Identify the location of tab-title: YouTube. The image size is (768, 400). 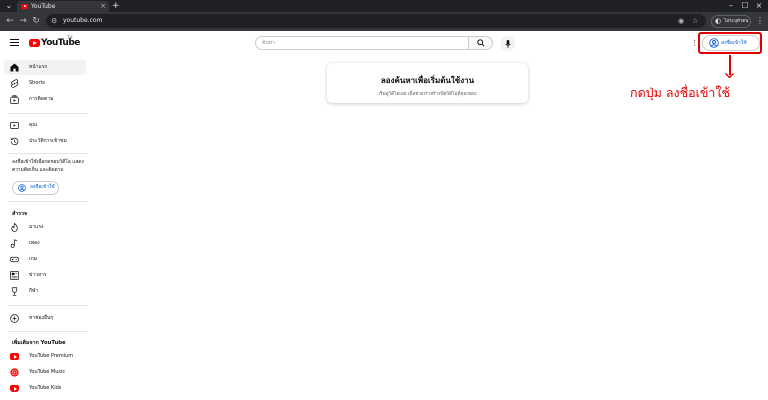
(43, 6).